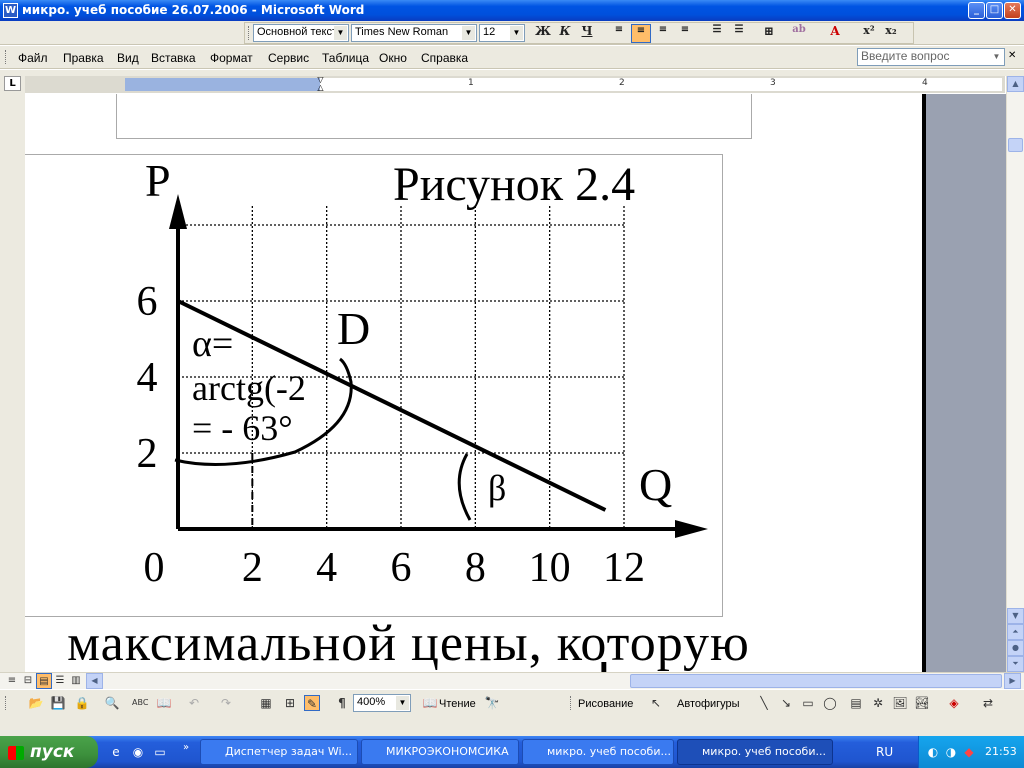  I want to click on print-preview-icon: 🔍, so click(112, 703).